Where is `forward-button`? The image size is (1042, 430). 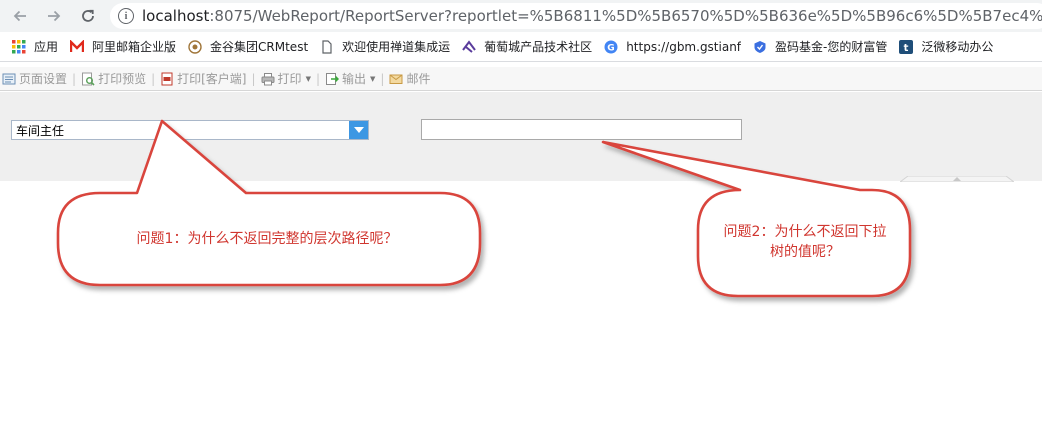 forward-button is located at coordinates (54, 16).